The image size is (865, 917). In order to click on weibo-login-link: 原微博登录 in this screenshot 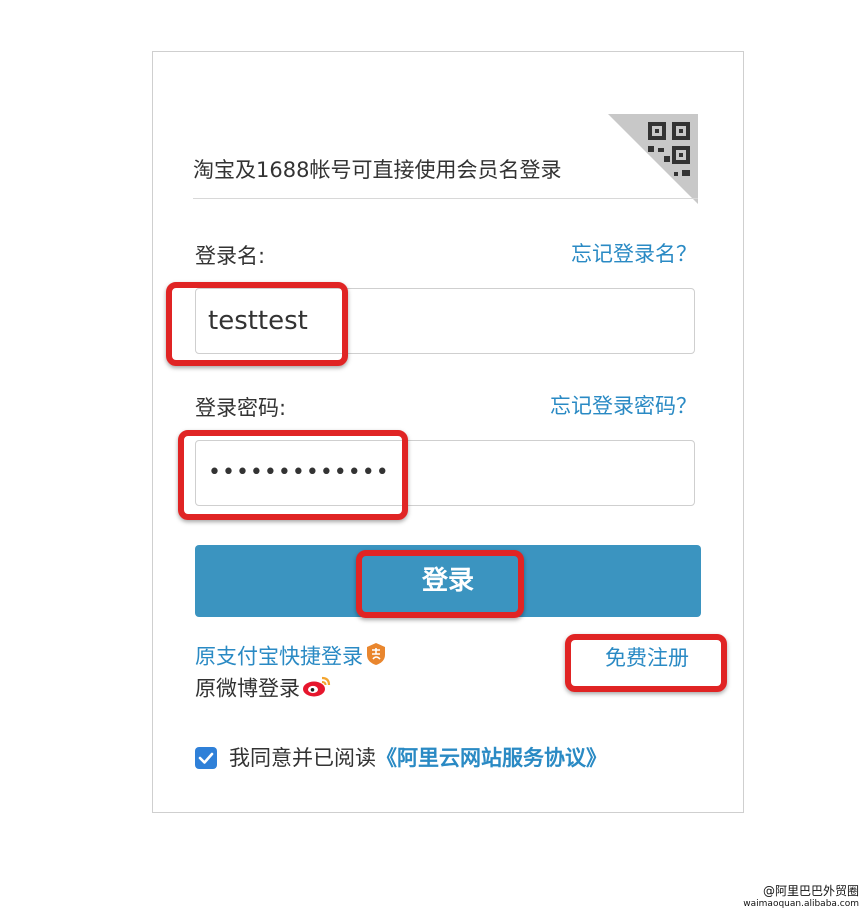, I will do `click(263, 689)`.